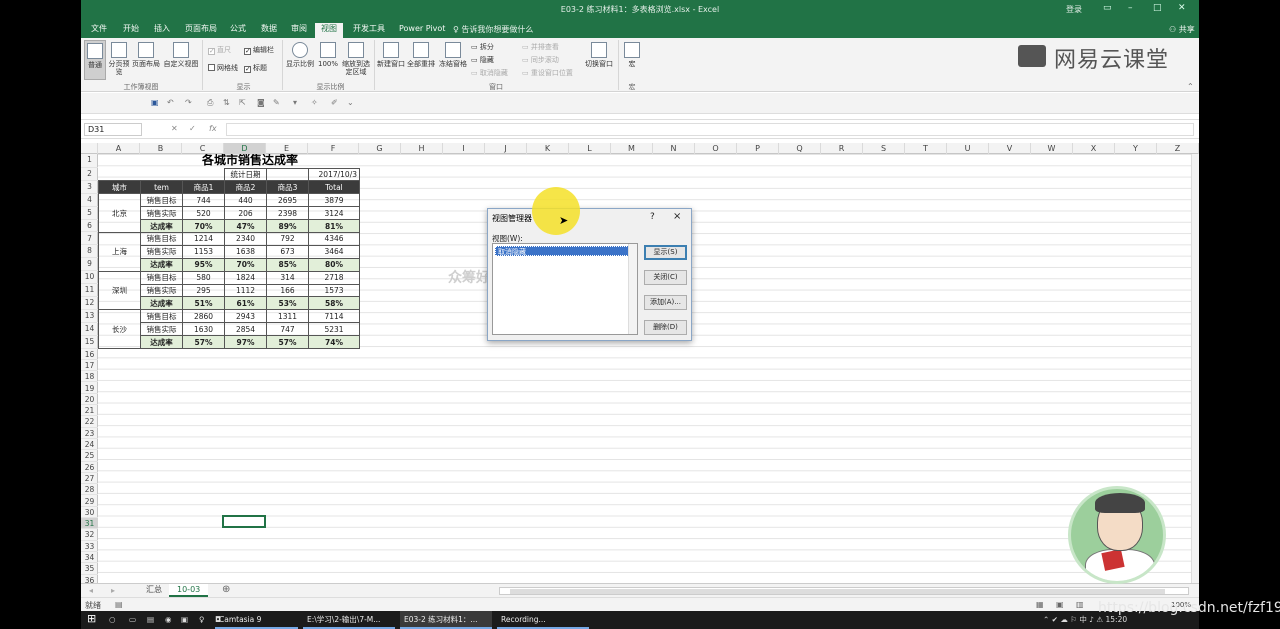 The height and width of the screenshot is (629, 1280). What do you see at coordinates (590, 148) in the screenshot?
I see `column-header-l: L` at bounding box center [590, 148].